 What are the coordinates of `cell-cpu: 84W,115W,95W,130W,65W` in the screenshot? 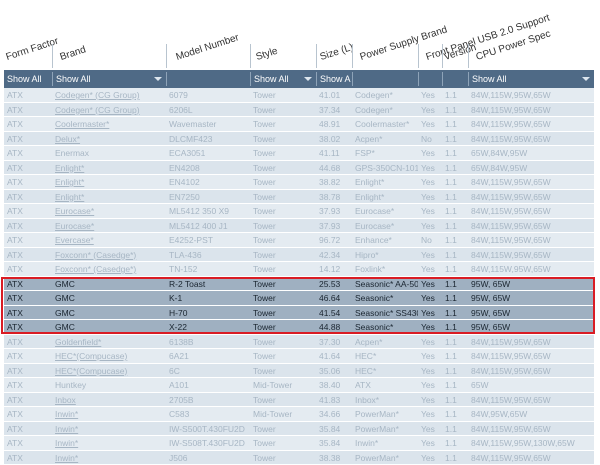 It's located at (531, 443).